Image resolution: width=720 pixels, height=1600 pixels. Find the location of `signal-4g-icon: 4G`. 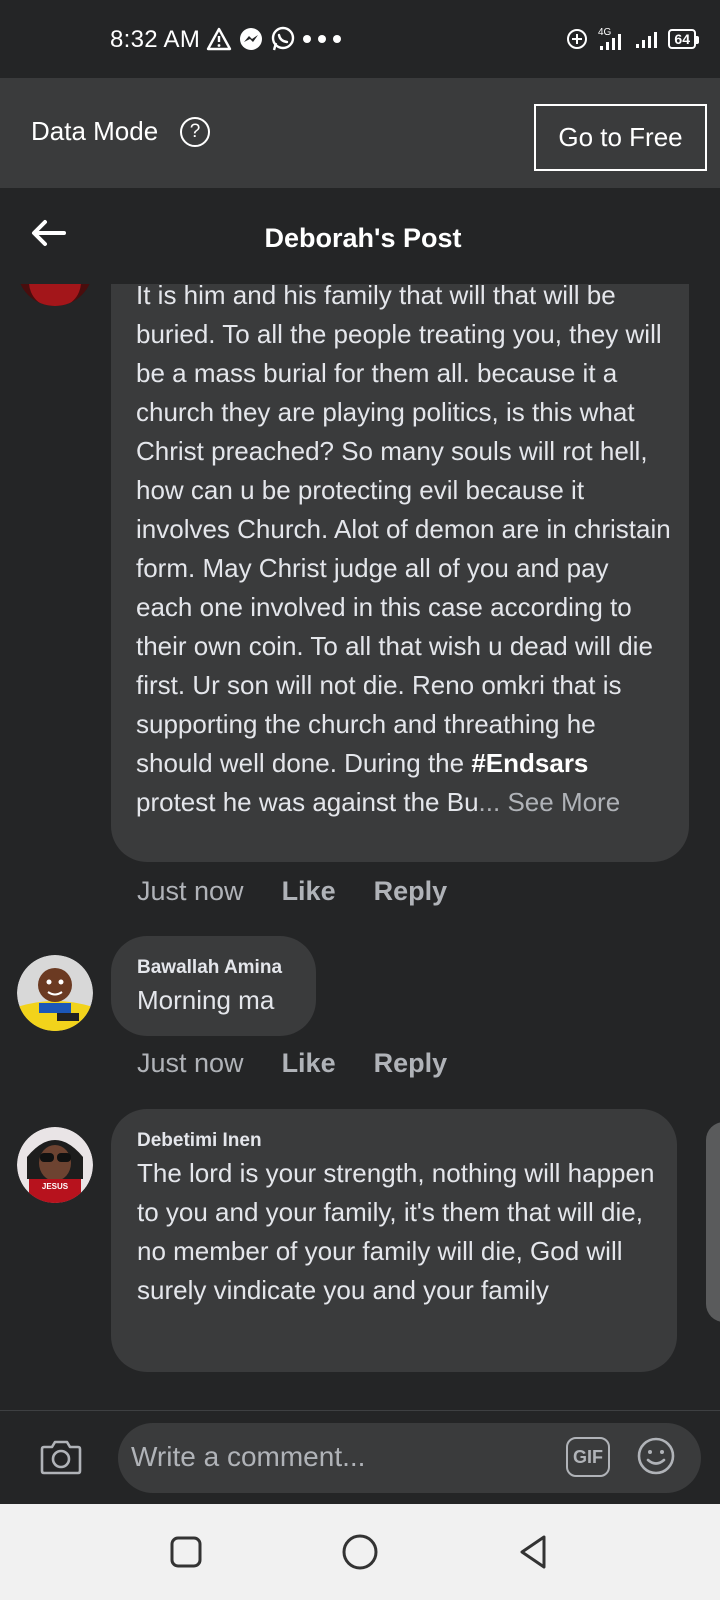

signal-4g-icon: 4G is located at coordinates (610, 38).